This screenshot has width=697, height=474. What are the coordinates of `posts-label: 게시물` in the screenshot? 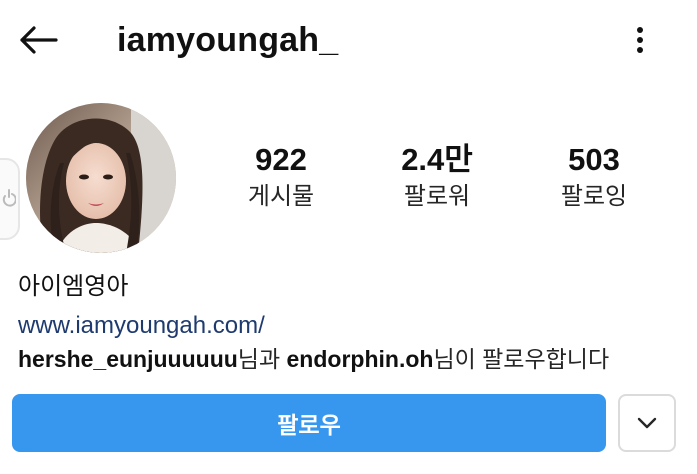 It's located at (281, 196).